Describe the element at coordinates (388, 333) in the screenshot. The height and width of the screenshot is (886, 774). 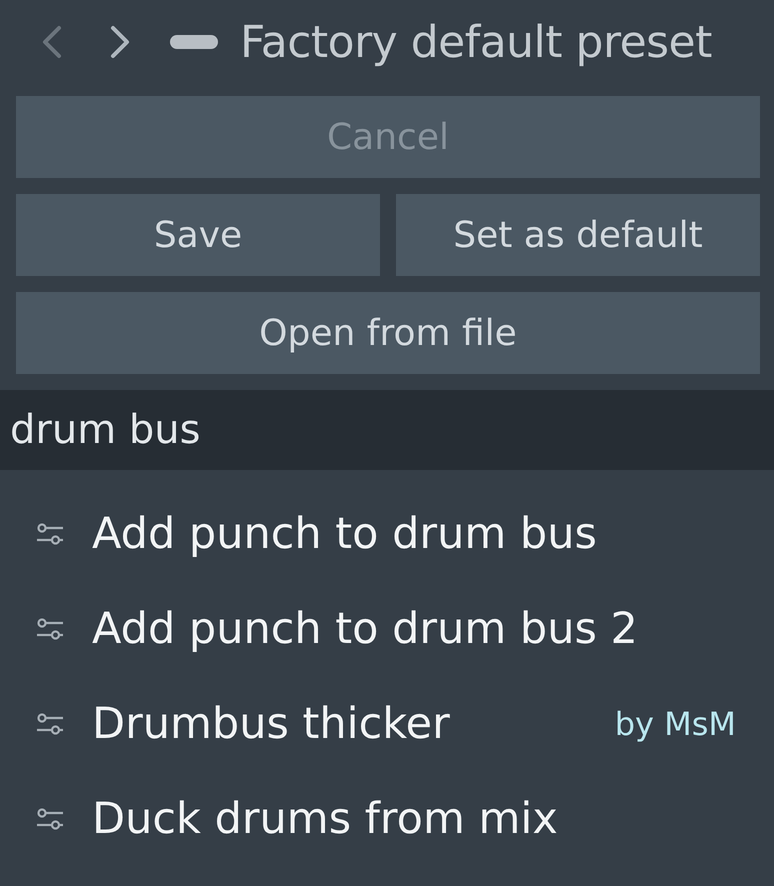
I see `preset-button: Open from file` at that location.